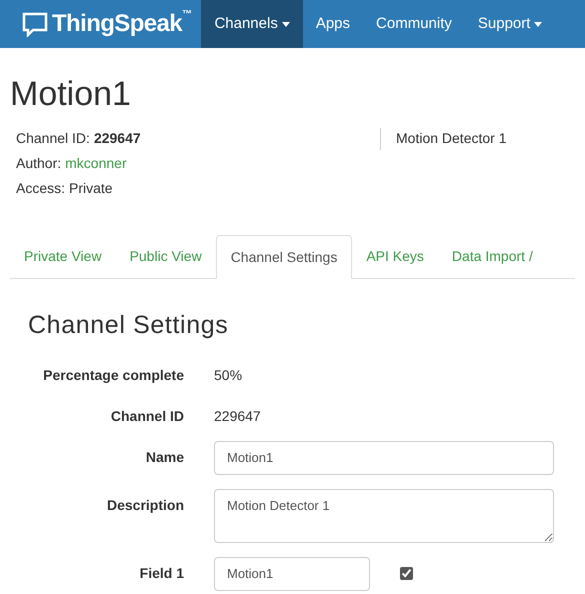  Describe the element at coordinates (122, 24) in the screenshot. I see `brand-logo: ThingSpeak$^{™}$` at that location.